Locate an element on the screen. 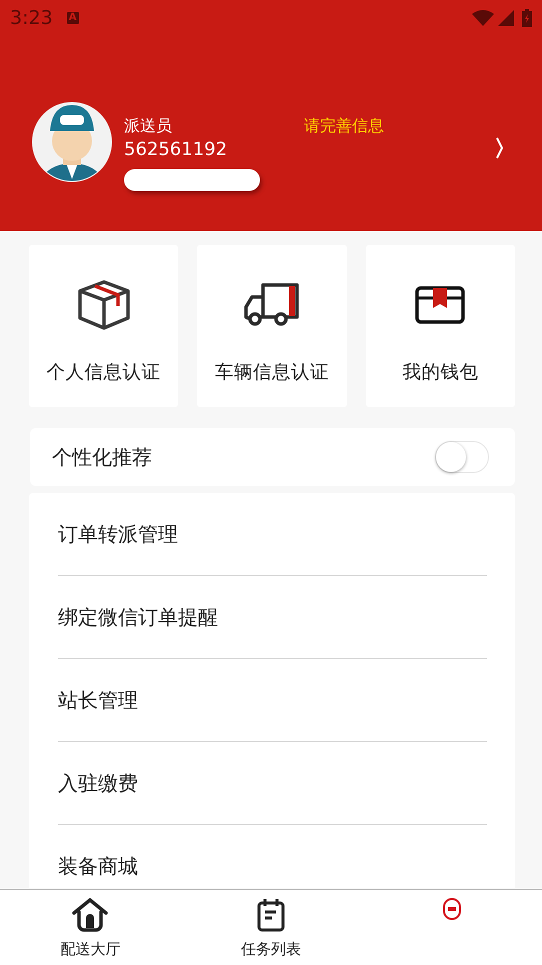 The height and width of the screenshot is (965, 542). menu-item: 绑定微信订单提醒 is located at coordinates (138, 617).